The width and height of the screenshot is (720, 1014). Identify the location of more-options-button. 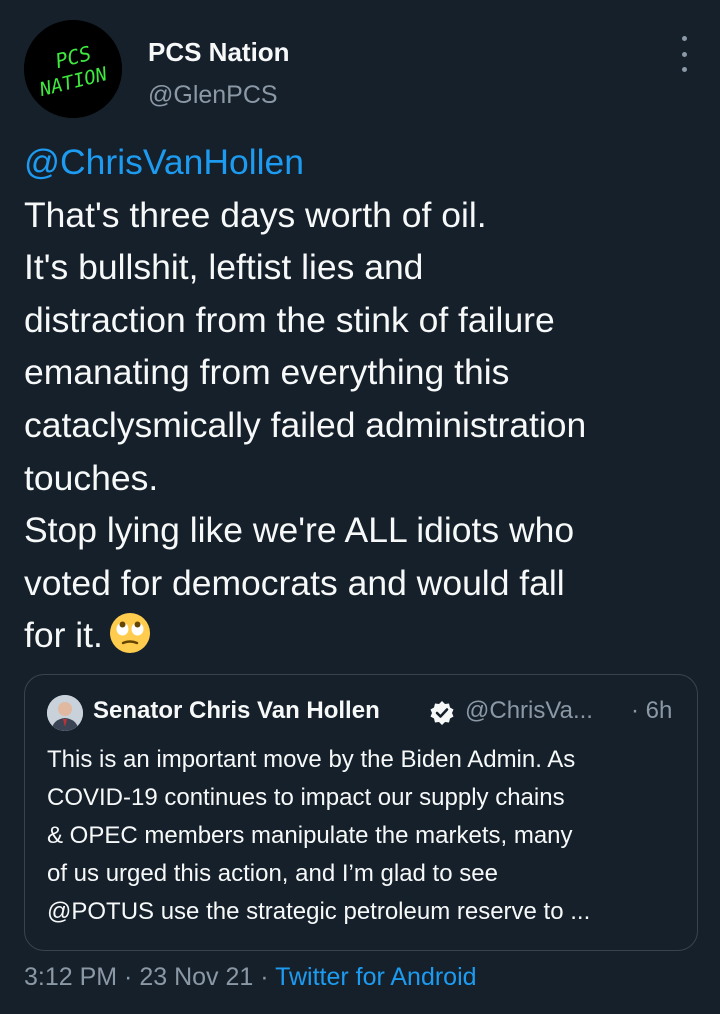
(684, 54).